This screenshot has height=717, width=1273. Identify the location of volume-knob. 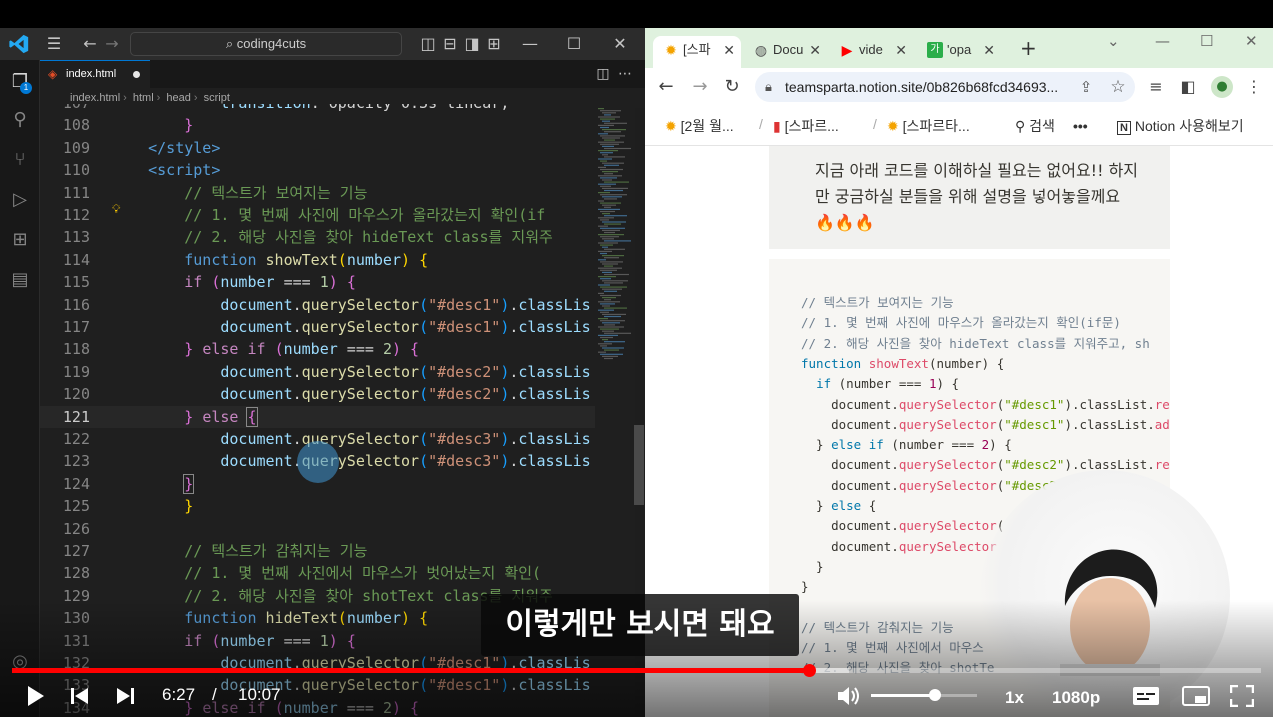
(934, 695).